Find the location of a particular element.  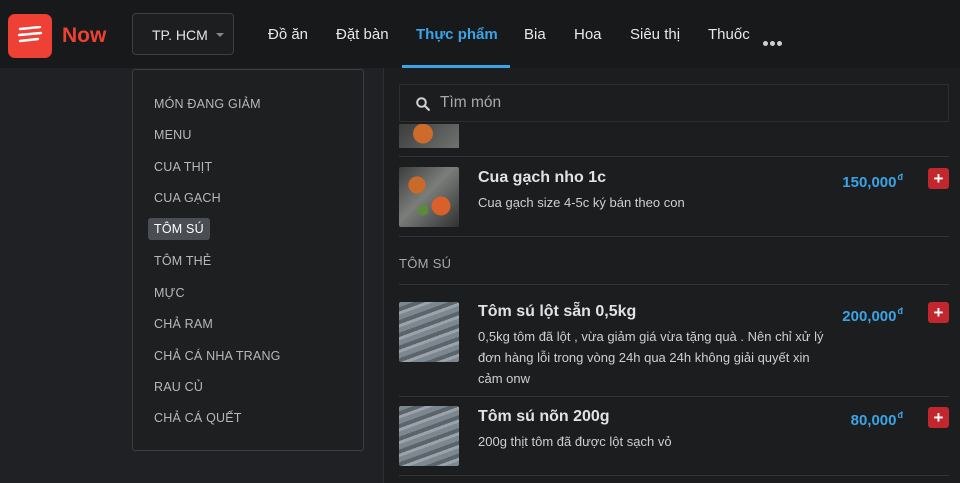

item-description: Cua gạch size 4-5c ký bán theo con is located at coordinates (581, 202).